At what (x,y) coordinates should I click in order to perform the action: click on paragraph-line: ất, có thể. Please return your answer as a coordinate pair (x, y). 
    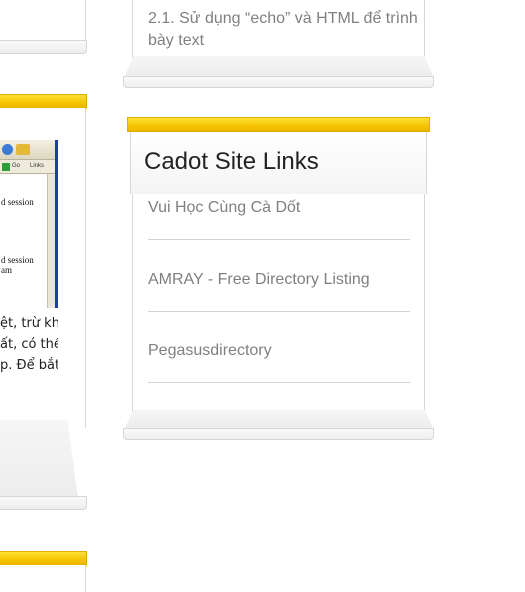
    Looking at the image, I should click on (29, 344).